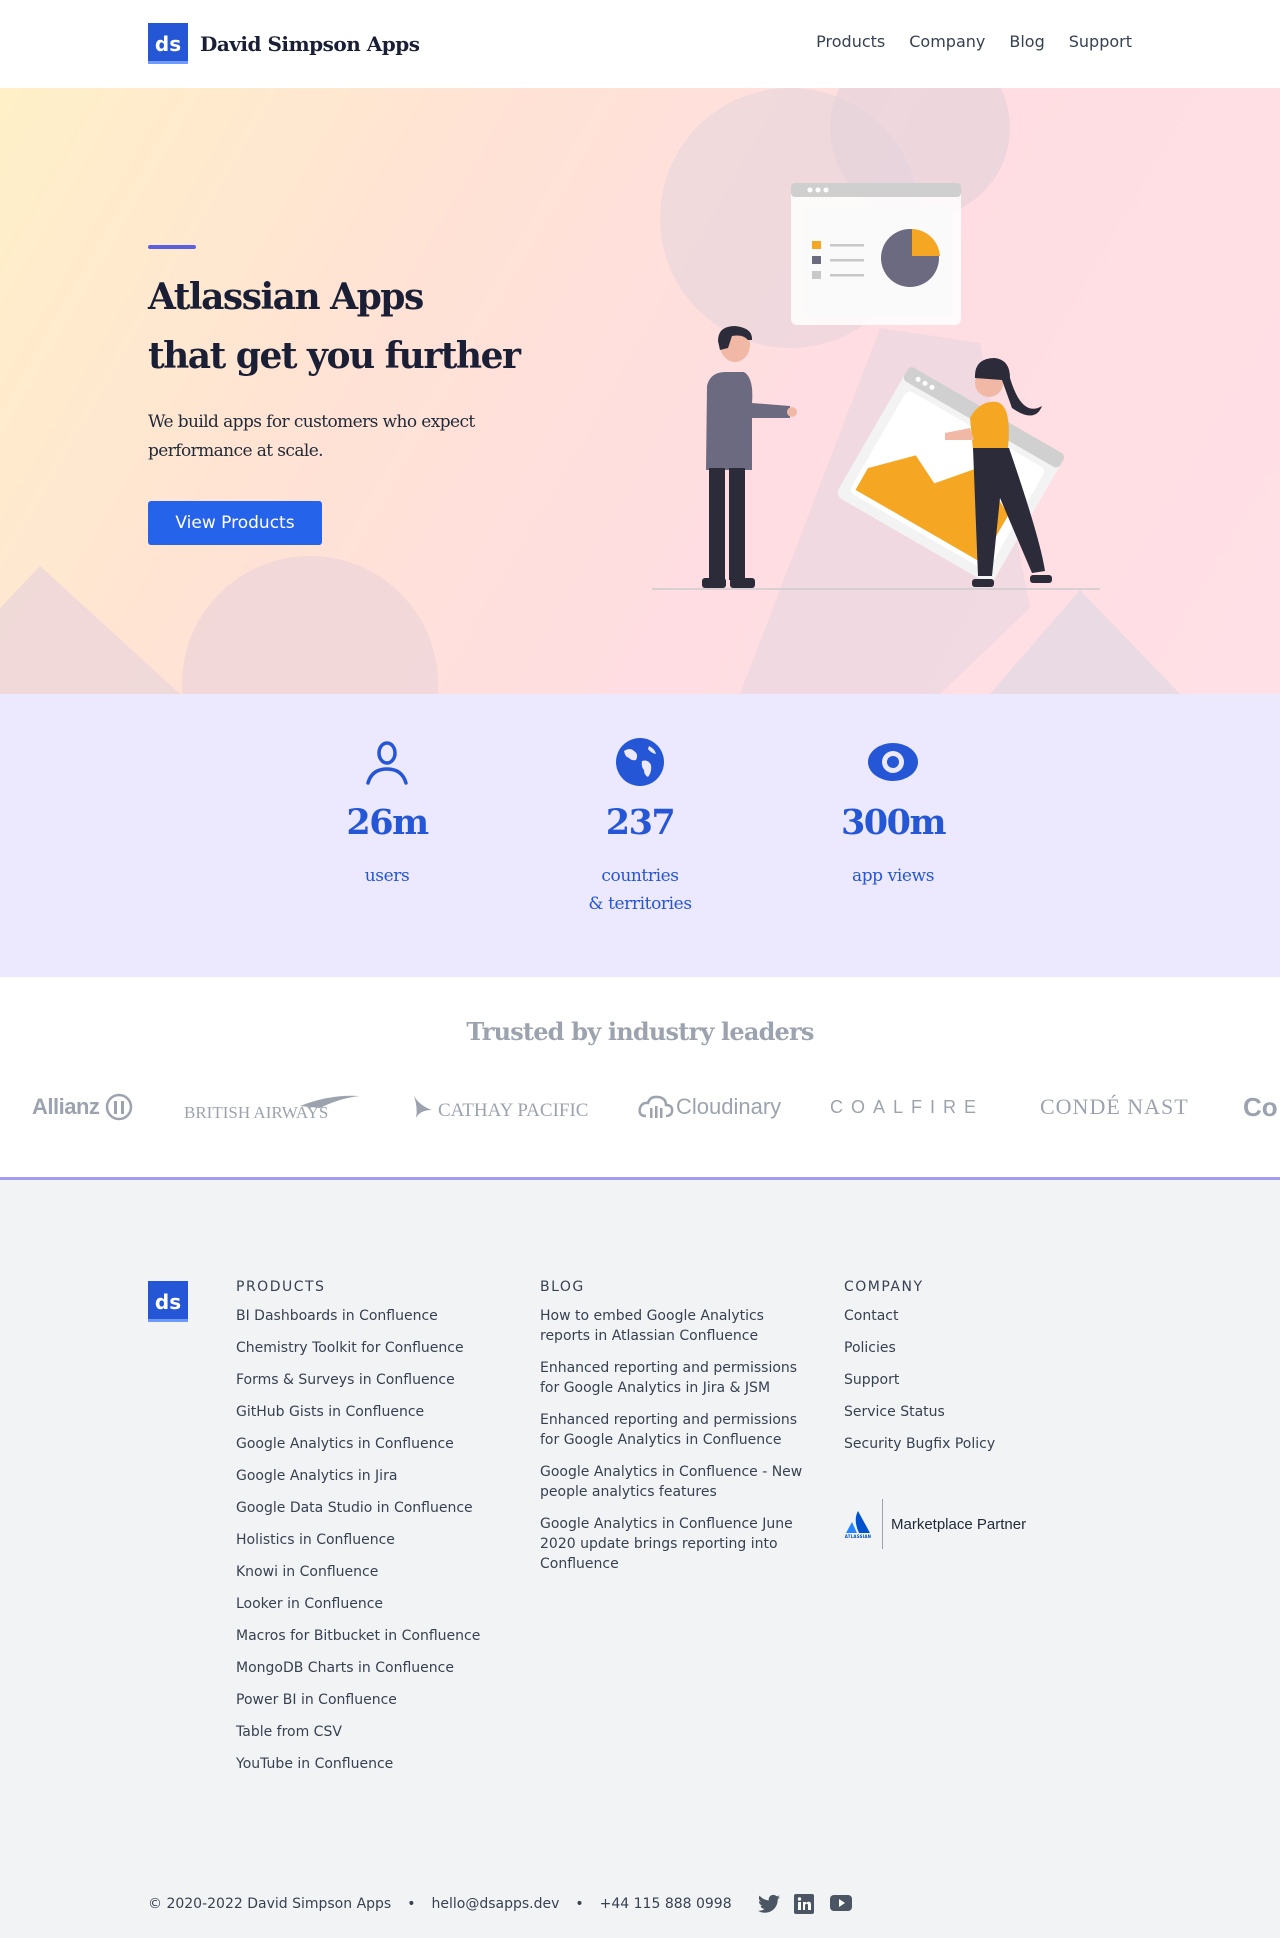 The width and height of the screenshot is (1280, 1938). What do you see at coordinates (66, 1106) in the screenshot?
I see `allianz-logo-text: Allianz` at bounding box center [66, 1106].